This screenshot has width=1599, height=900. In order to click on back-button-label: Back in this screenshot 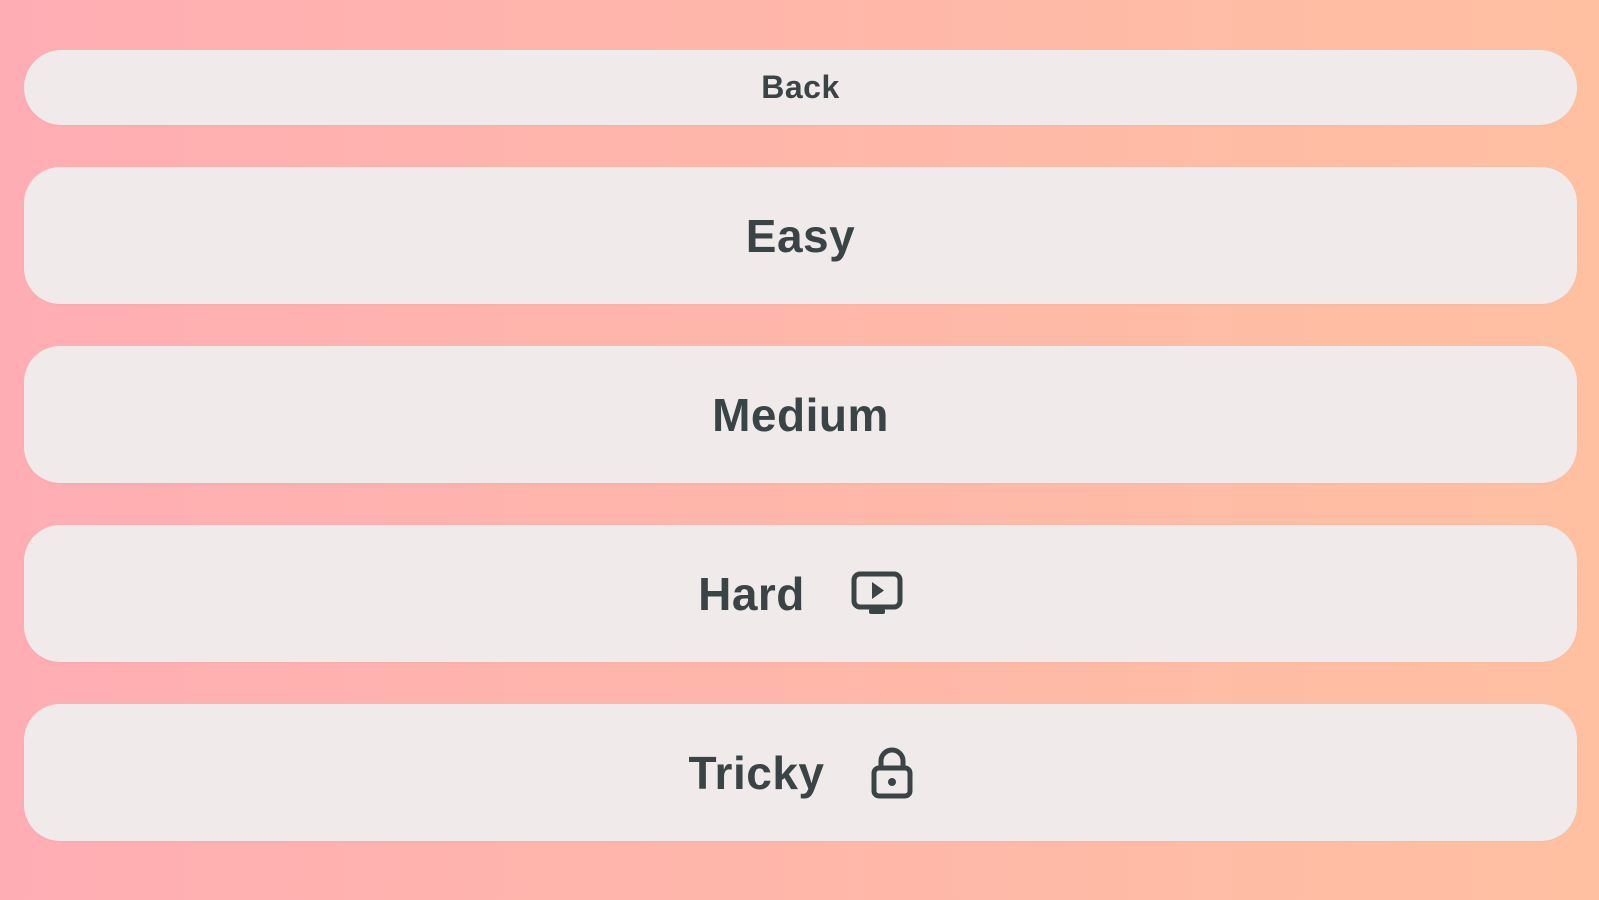, I will do `click(800, 87)`.